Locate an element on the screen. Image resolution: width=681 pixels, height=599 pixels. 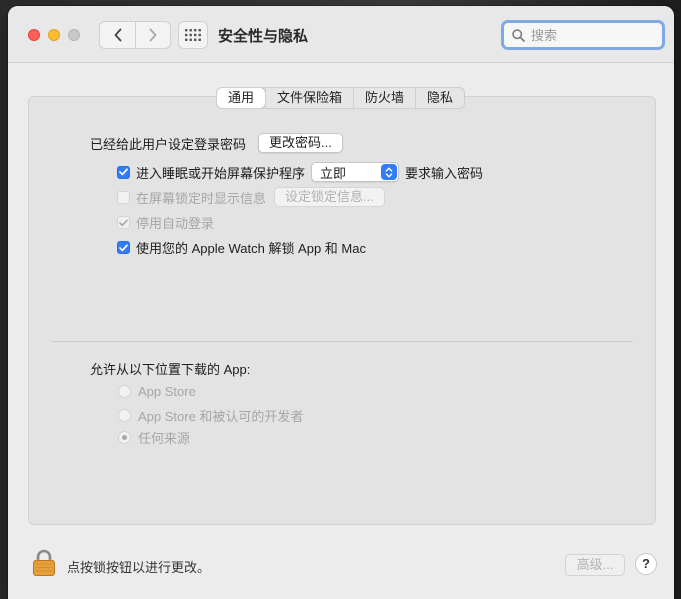
download-option-anywhere: 任何来源 is located at coordinates (154, 437).